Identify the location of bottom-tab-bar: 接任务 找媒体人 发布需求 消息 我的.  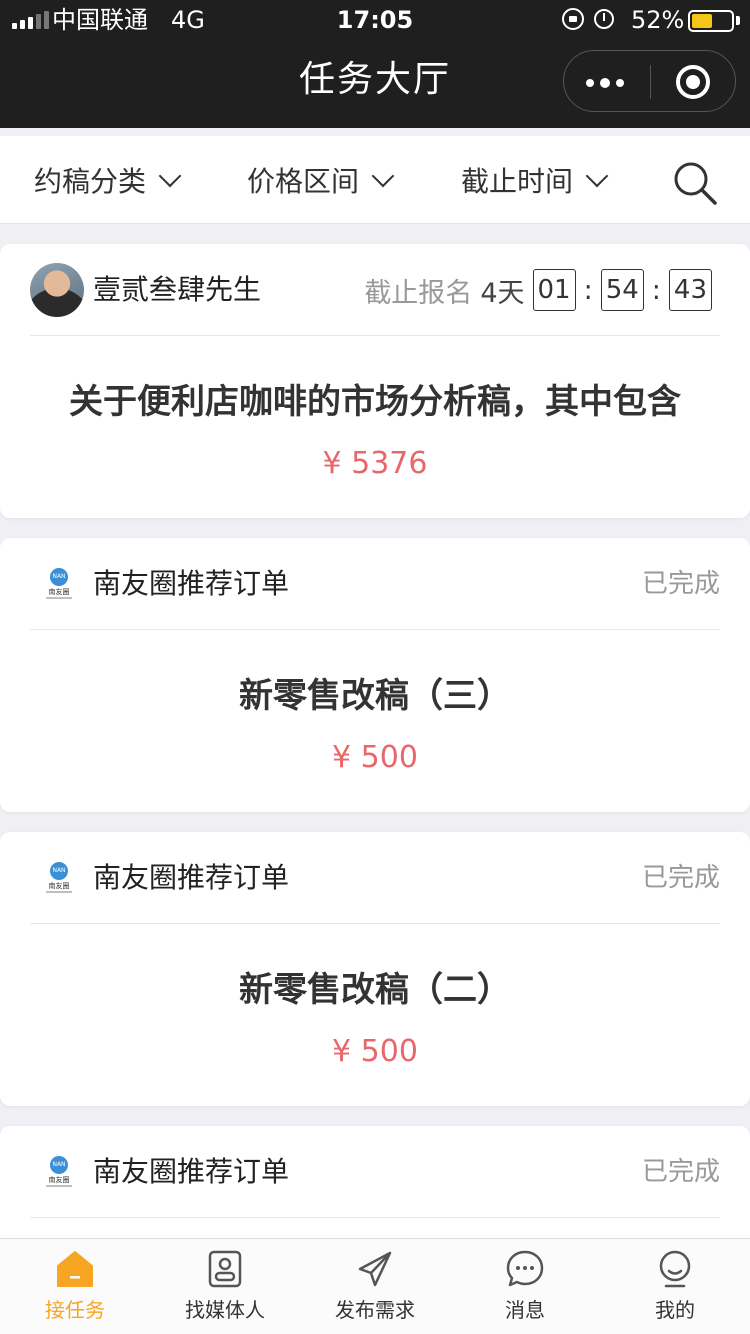
(375, 1286).